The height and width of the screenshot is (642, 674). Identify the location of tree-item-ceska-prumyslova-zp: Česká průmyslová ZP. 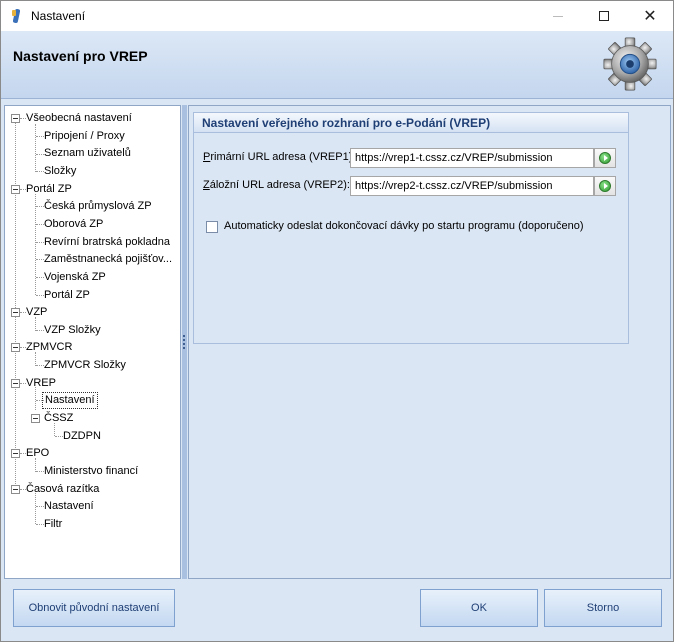
(98, 206).